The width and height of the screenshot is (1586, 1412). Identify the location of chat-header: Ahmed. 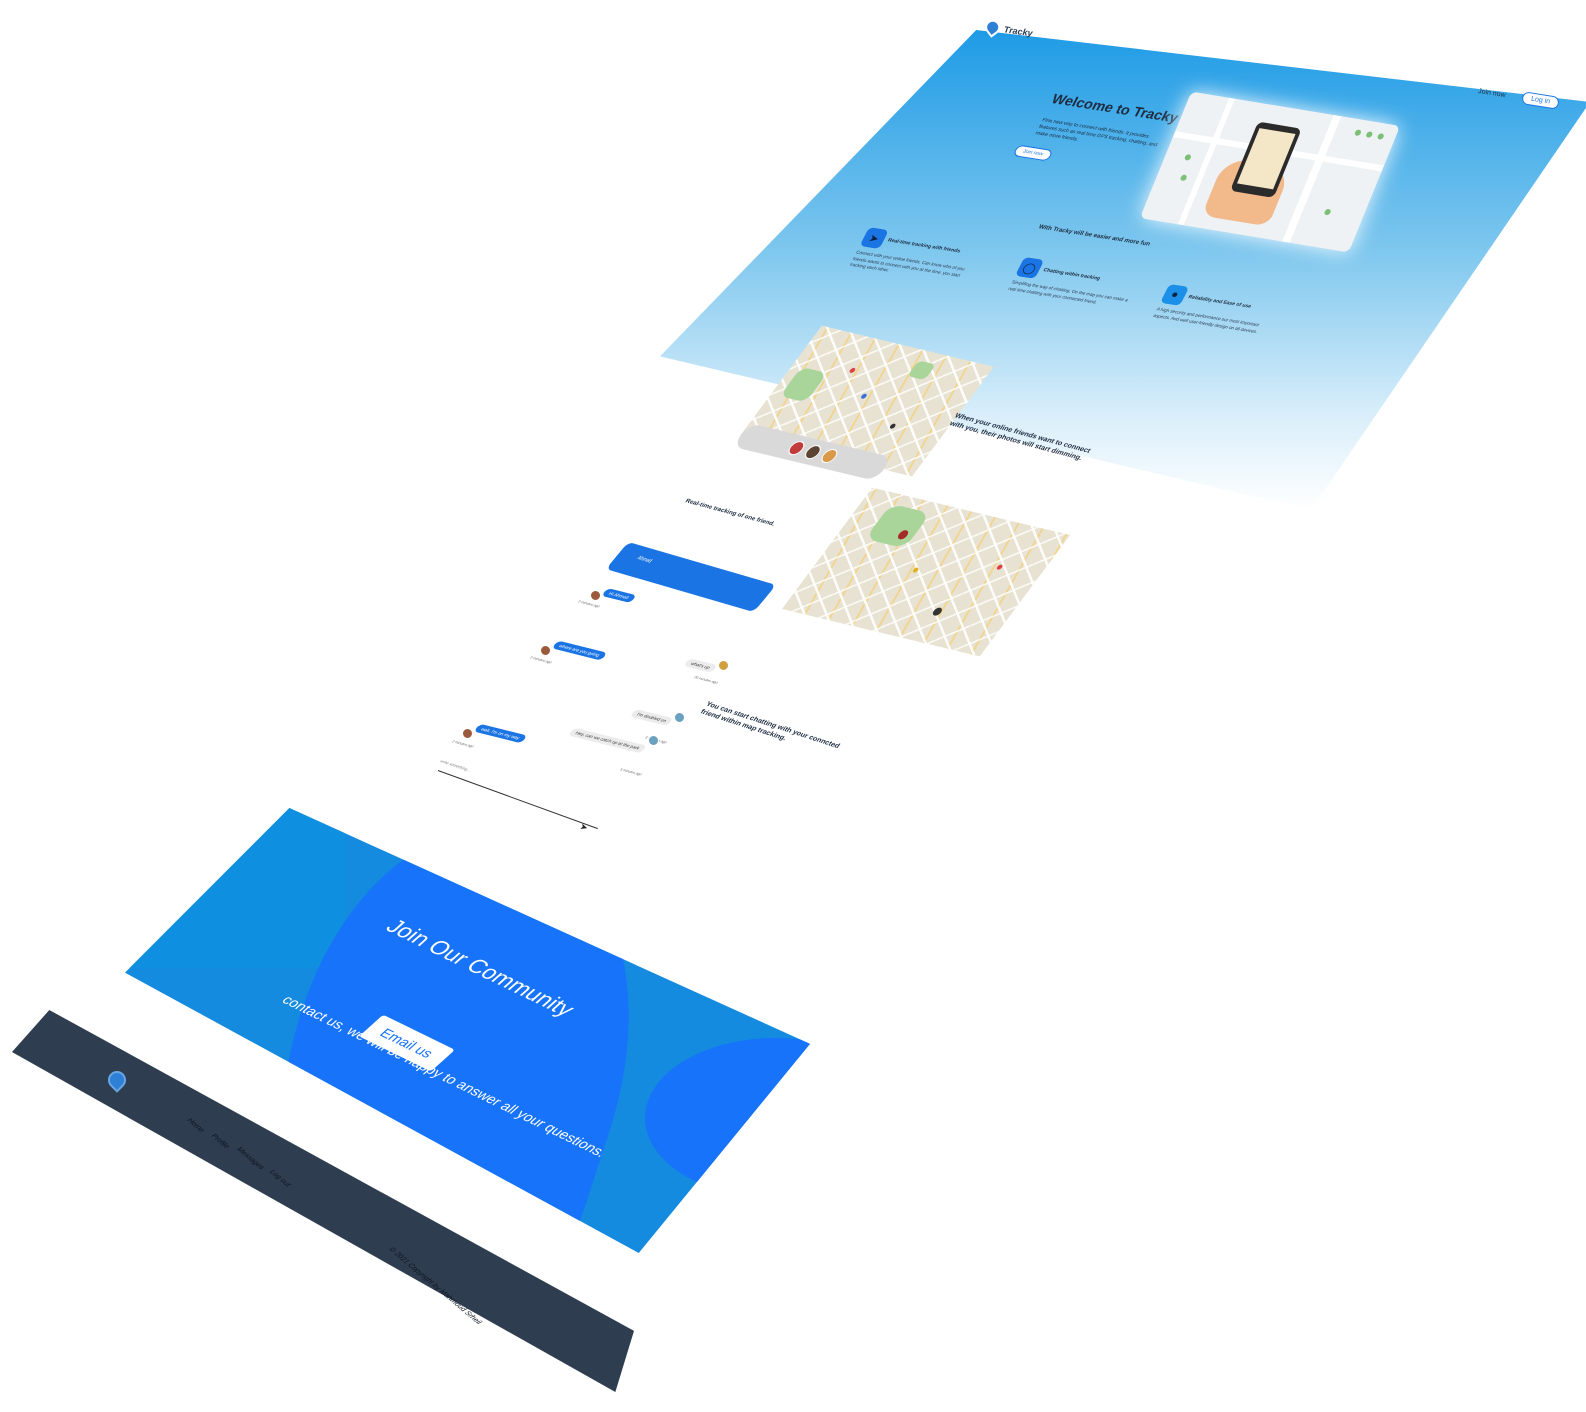
(691, 577).